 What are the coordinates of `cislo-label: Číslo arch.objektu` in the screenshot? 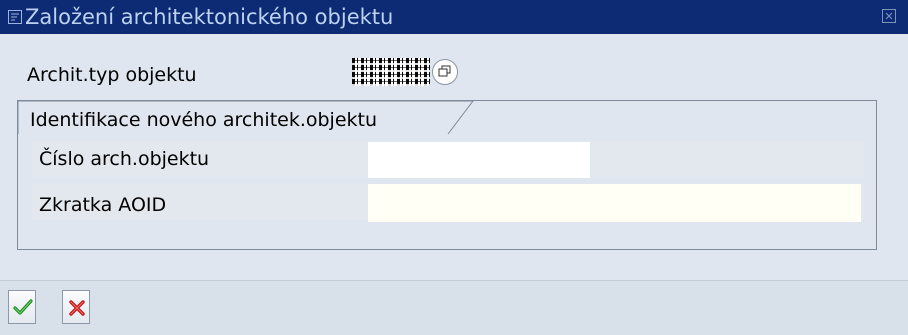 It's located at (124, 159).